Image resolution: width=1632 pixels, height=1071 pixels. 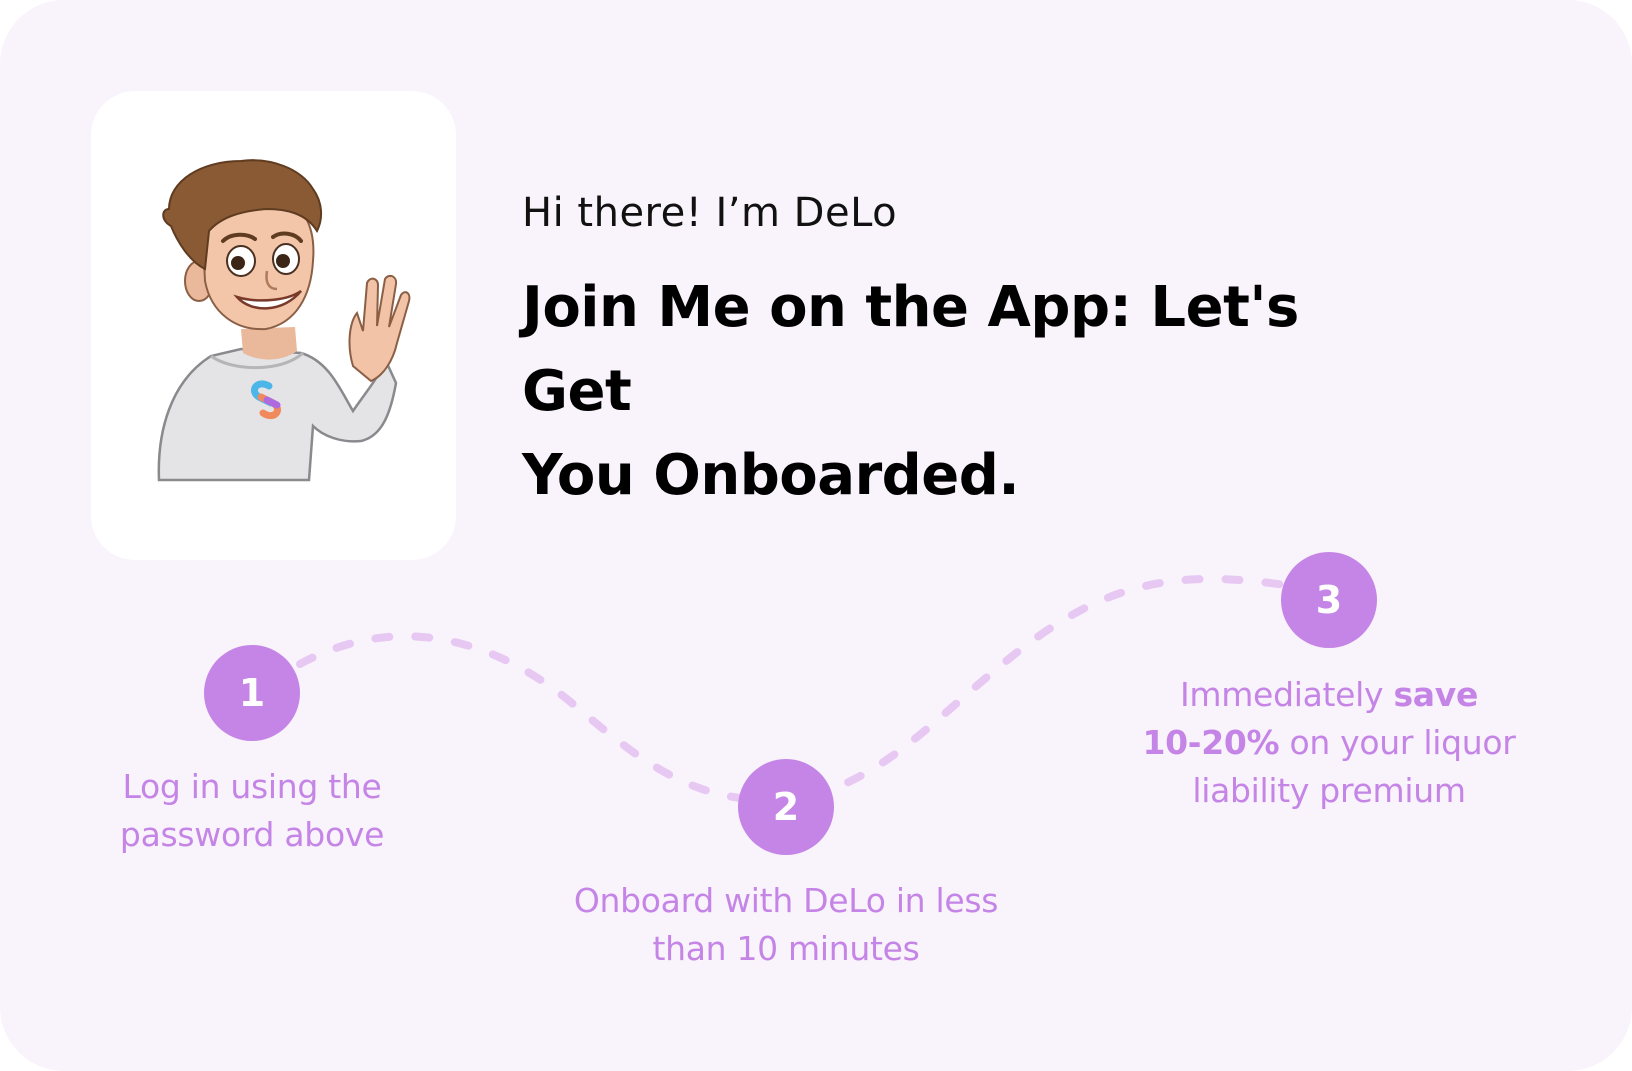 What do you see at coordinates (1286, 694) in the screenshot?
I see `step-3-line-1-regular: Immediately` at bounding box center [1286, 694].